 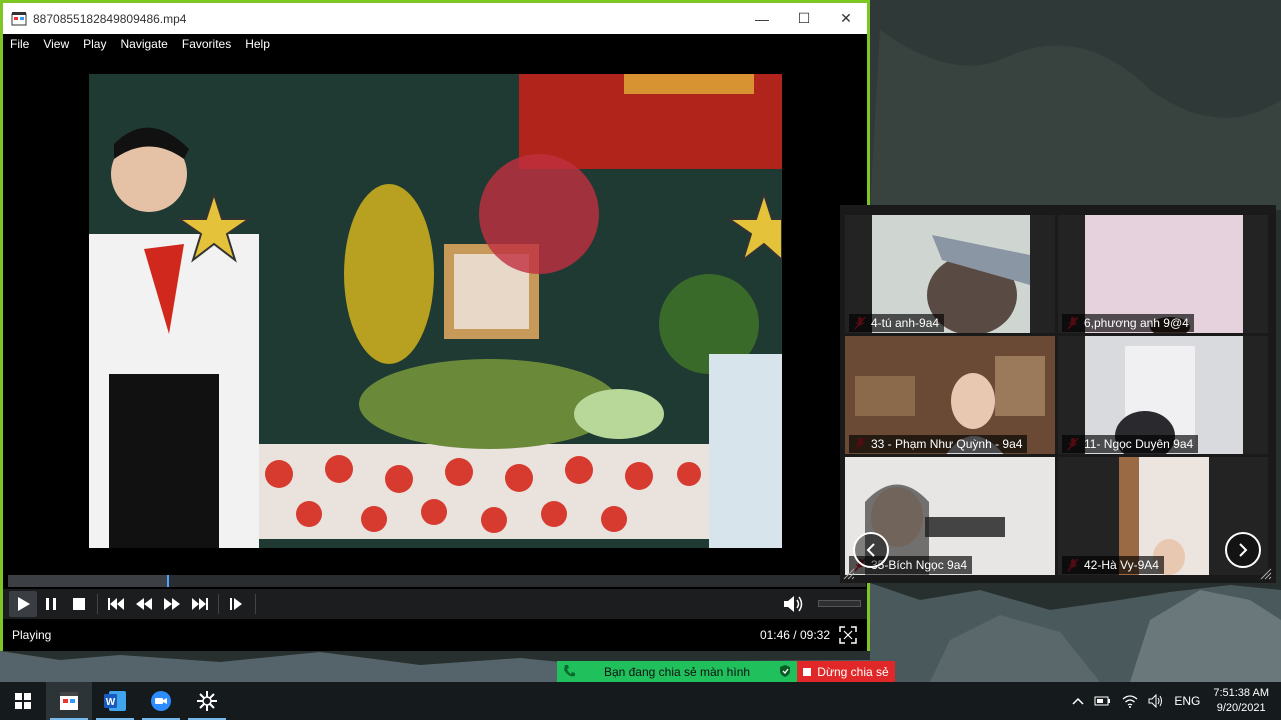 I want to click on taskbar-word: W, so click(x=115, y=701).